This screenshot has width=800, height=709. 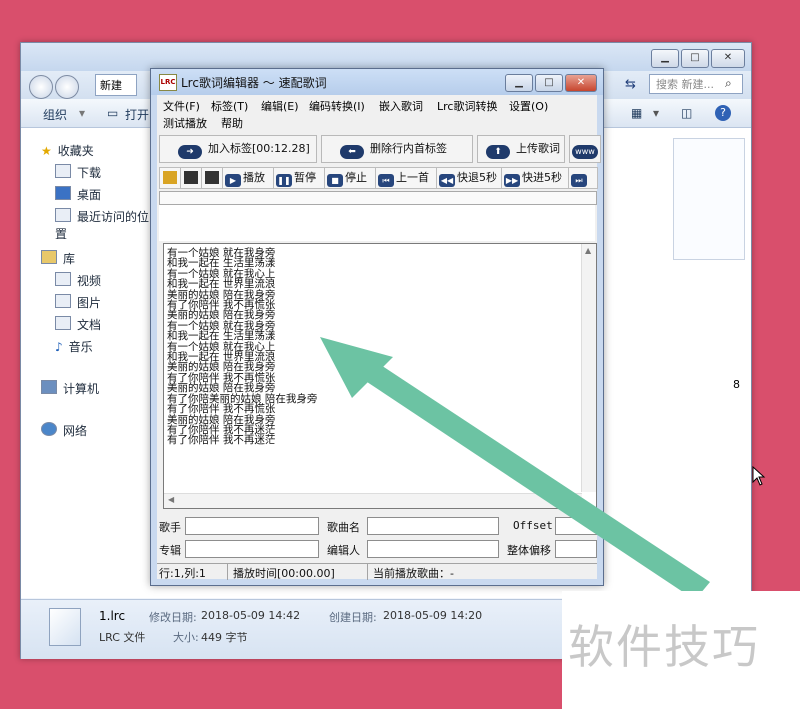 I want to click on mouse-cursor-icon, so click(x=759, y=476).